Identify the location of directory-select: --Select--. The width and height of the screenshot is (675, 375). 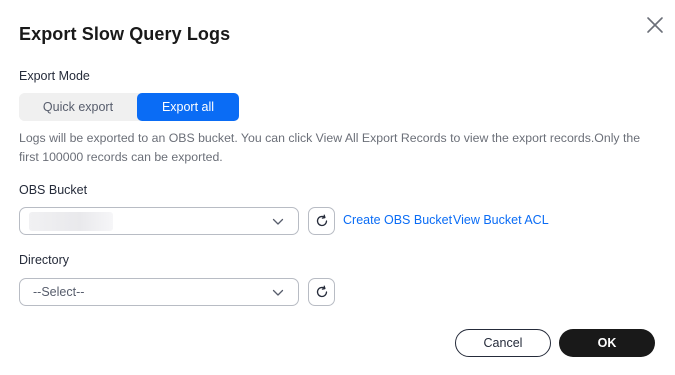
(159, 292).